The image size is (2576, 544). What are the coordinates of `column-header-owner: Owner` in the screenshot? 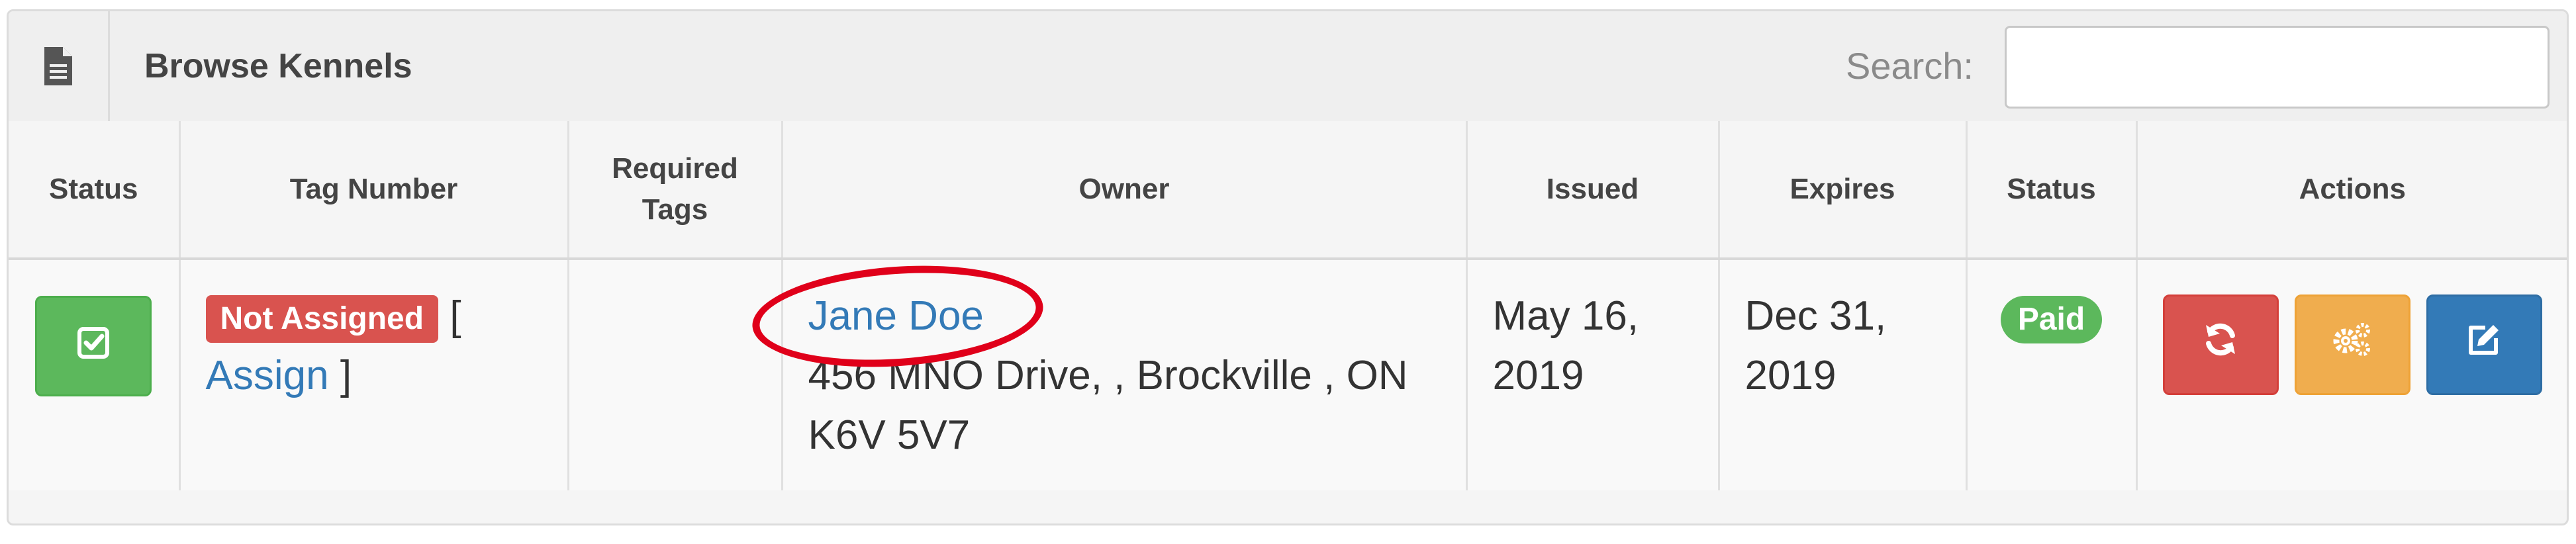 It's located at (1125, 190).